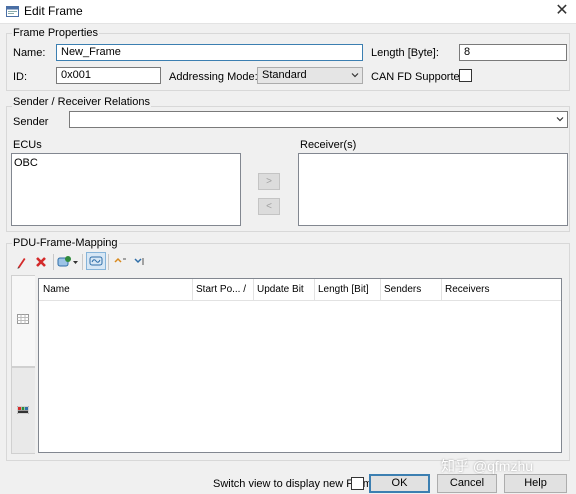 Image resolution: width=576 pixels, height=494 pixels. Describe the element at coordinates (399, 483) in the screenshot. I see `ok-button: OK` at that location.